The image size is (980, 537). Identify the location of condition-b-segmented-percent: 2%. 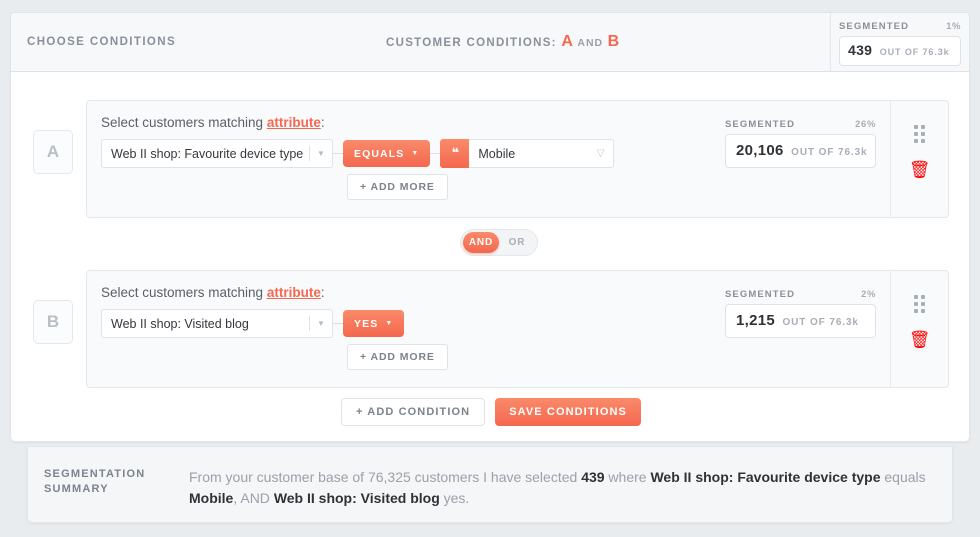
(868, 294).